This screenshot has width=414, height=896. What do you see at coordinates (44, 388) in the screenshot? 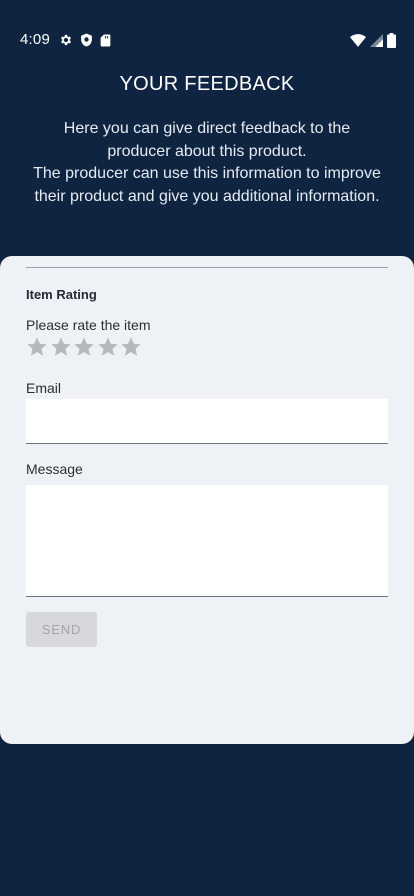
I see `email-label: Email` at bounding box center [44, 388].